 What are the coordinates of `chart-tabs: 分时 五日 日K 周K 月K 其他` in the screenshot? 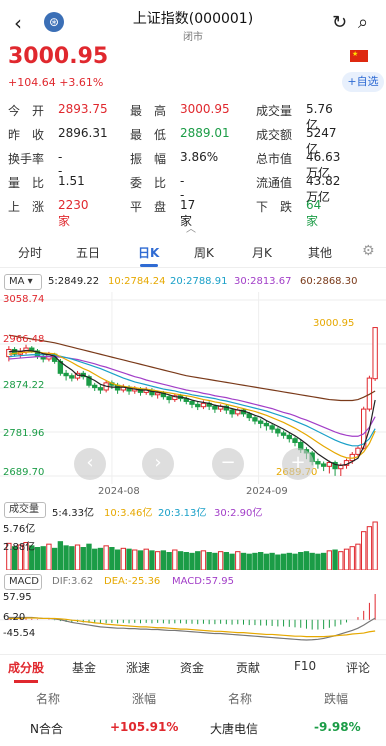 It's located at (193, 253).